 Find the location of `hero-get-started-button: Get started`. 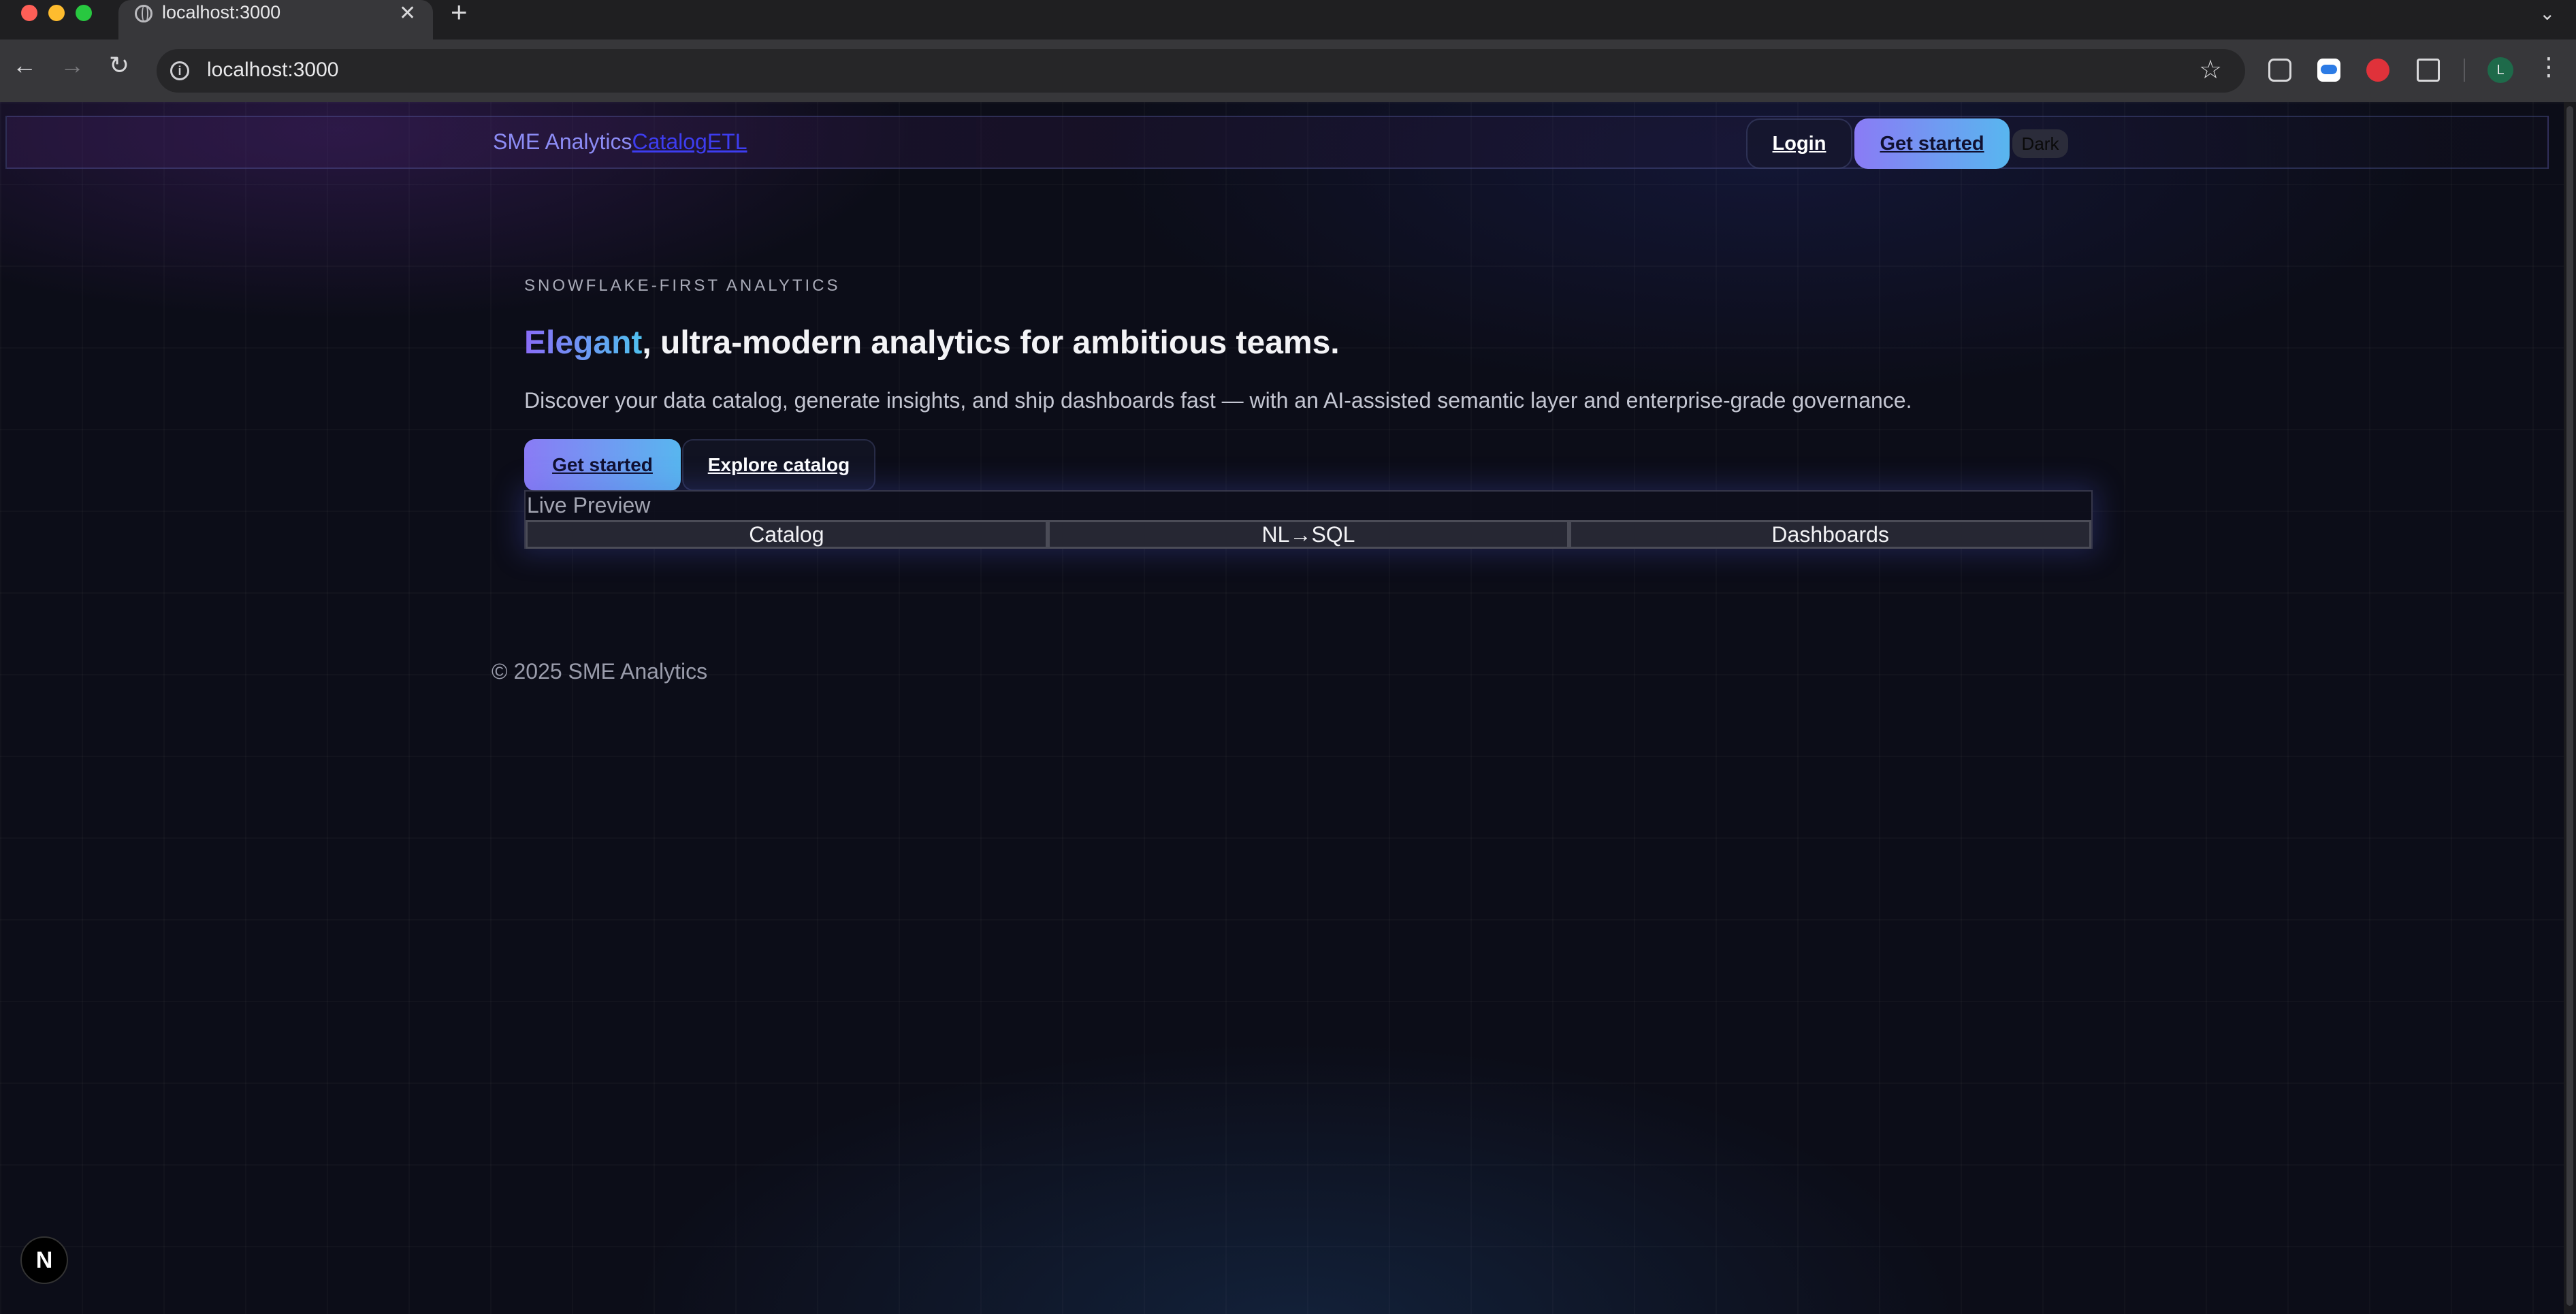

hero-get-started-button: Get started is located at coordinates (603, 465).